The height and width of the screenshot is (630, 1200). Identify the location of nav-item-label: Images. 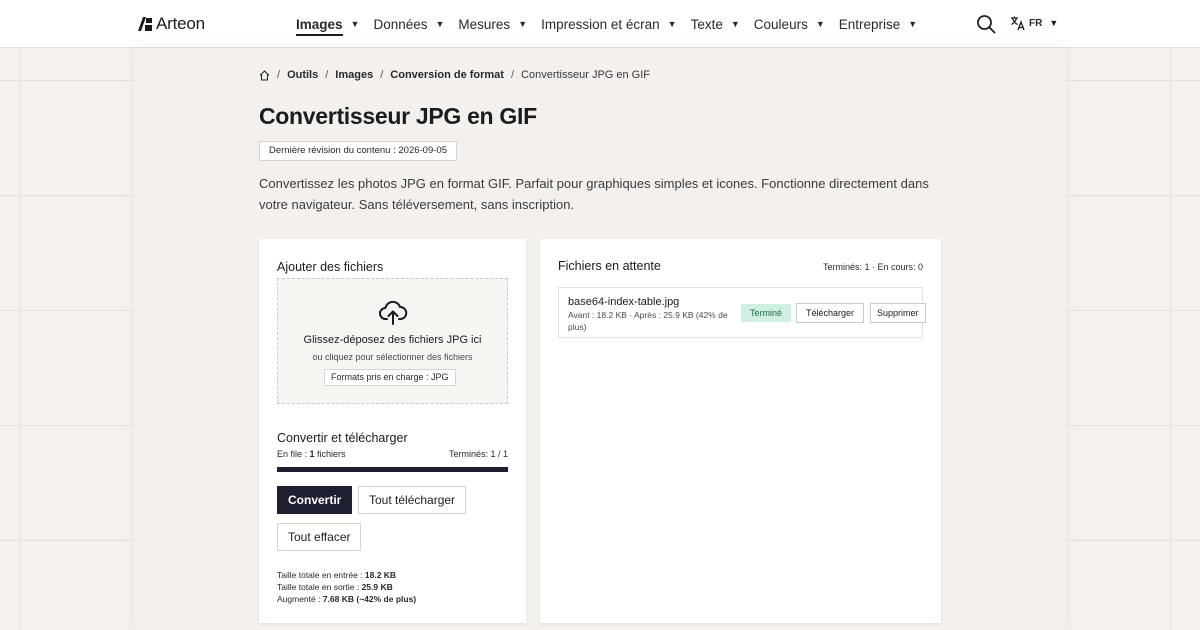
(319, 24).